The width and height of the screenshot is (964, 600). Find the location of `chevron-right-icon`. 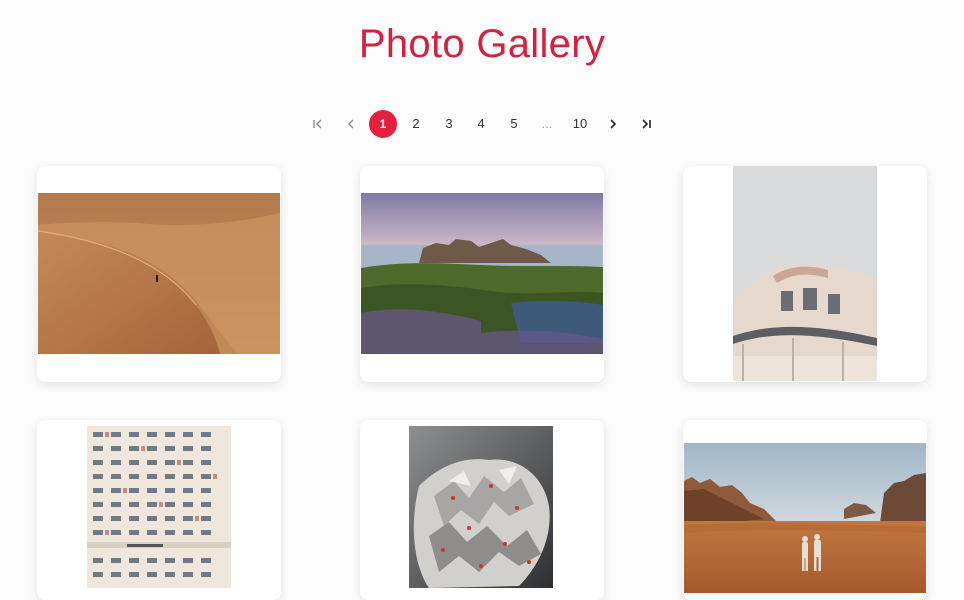

chevron-right-icon is located at coordinates (613, 124).